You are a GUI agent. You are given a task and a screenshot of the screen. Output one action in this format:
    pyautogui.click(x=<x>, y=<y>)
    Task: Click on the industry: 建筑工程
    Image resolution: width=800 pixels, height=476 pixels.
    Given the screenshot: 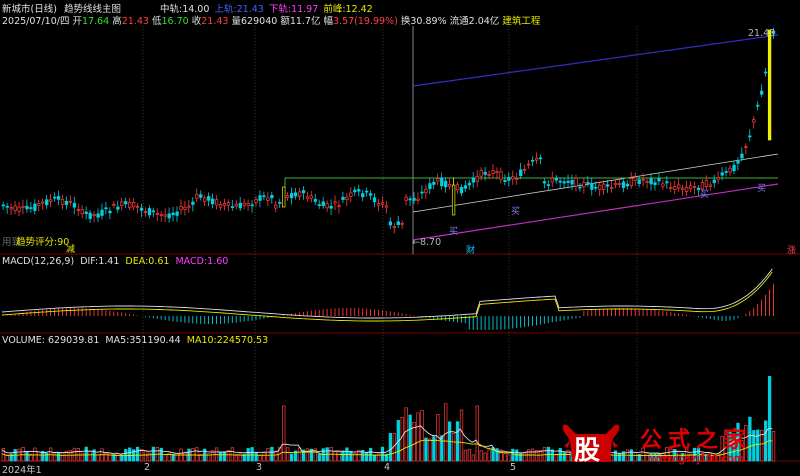 What is the action you would take?
    pyautogui.click(x=521, y=21)
    